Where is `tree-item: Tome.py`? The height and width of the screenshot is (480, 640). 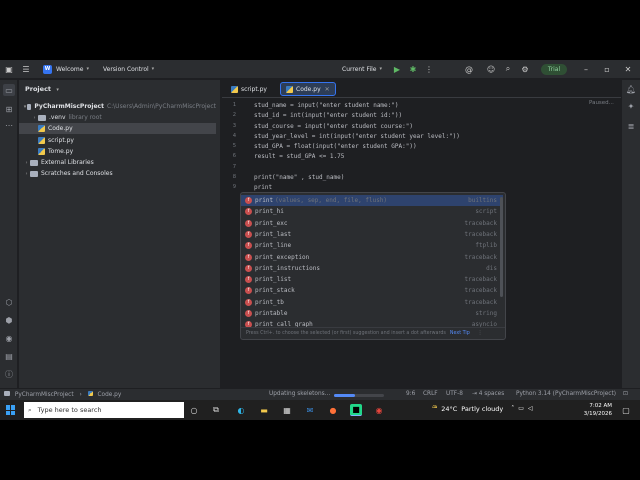 tree-item: Tome.py is located at coordinates (117, 151).